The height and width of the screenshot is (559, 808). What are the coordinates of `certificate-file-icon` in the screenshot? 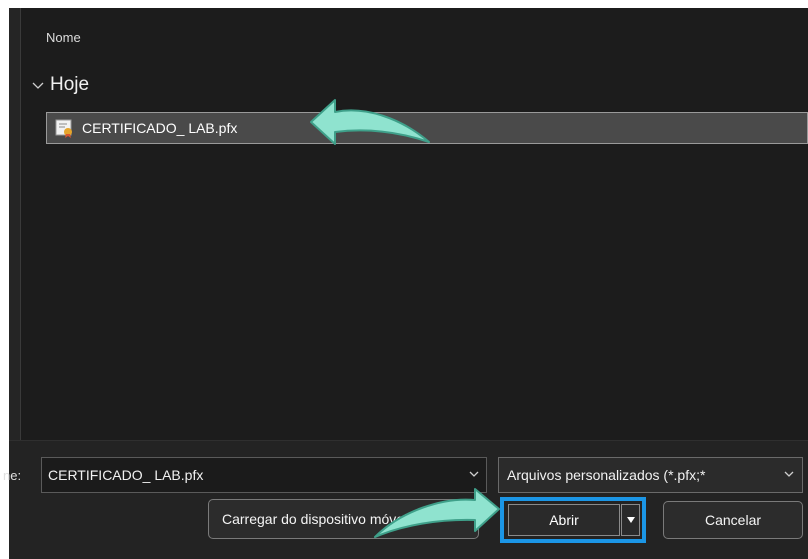 It's located at (63, 128).